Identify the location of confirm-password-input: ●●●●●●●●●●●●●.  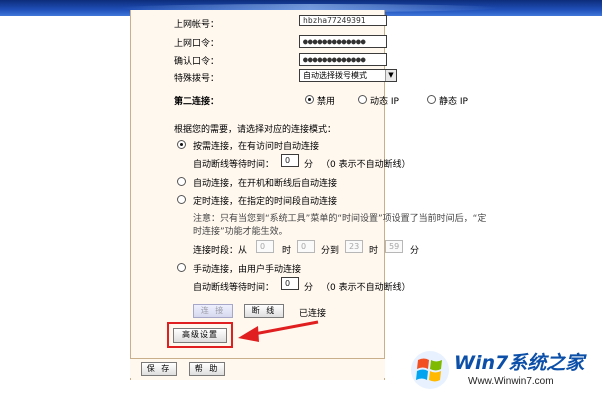
(343, 59).